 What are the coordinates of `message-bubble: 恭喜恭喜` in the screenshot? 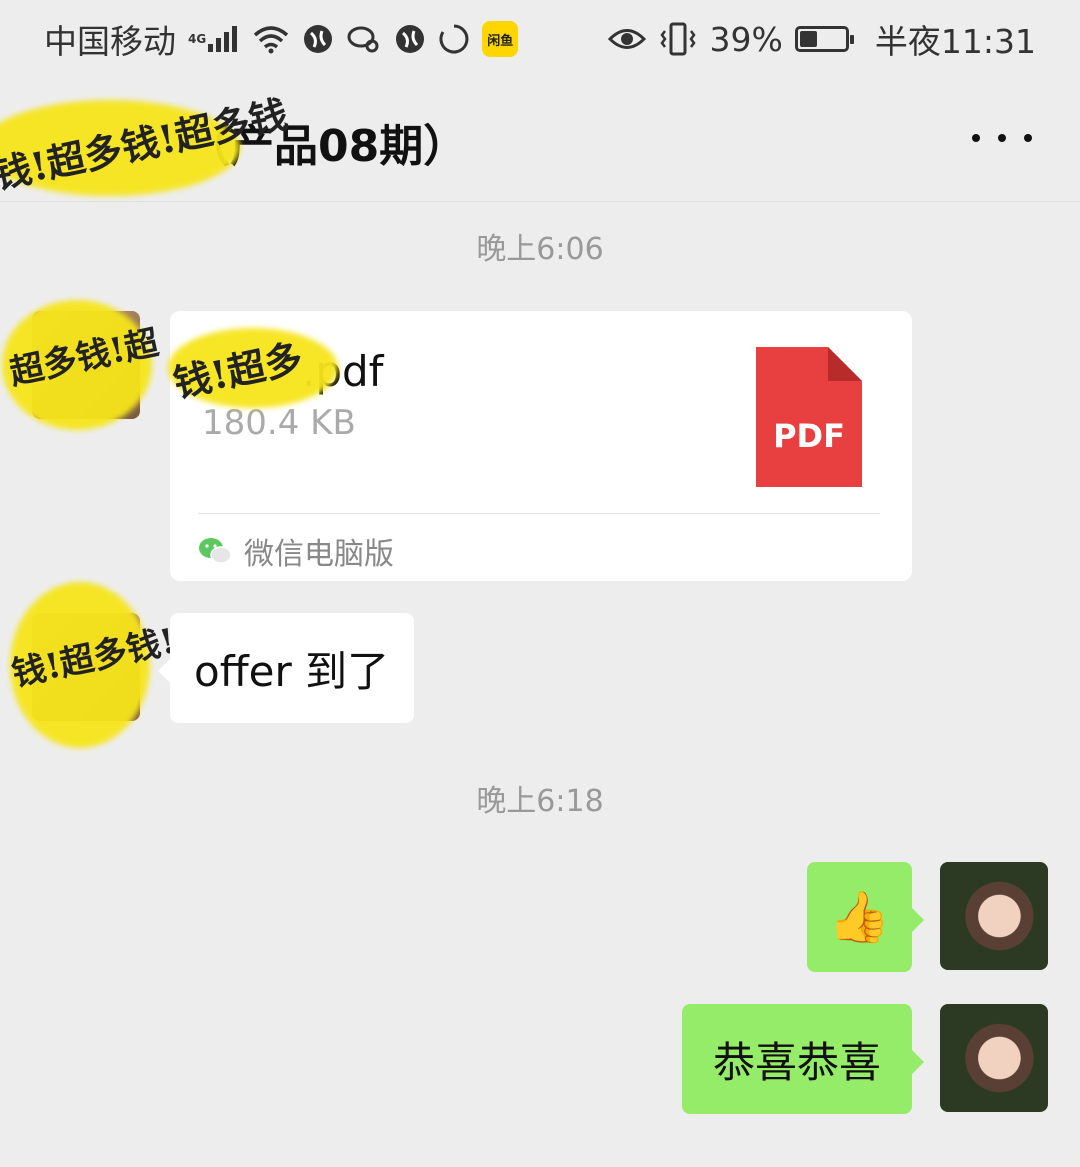 It's located at (803, 1059).